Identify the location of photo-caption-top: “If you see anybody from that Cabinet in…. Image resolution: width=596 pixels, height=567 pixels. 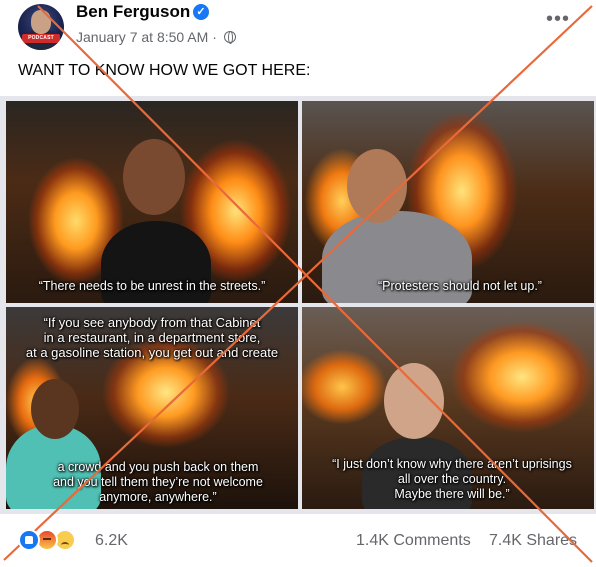
(152, 337).